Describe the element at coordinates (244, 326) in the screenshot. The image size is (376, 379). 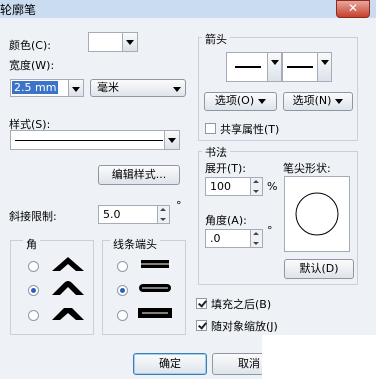
I see `scale-with-object-label: 随对象缩放(J)` at that location.